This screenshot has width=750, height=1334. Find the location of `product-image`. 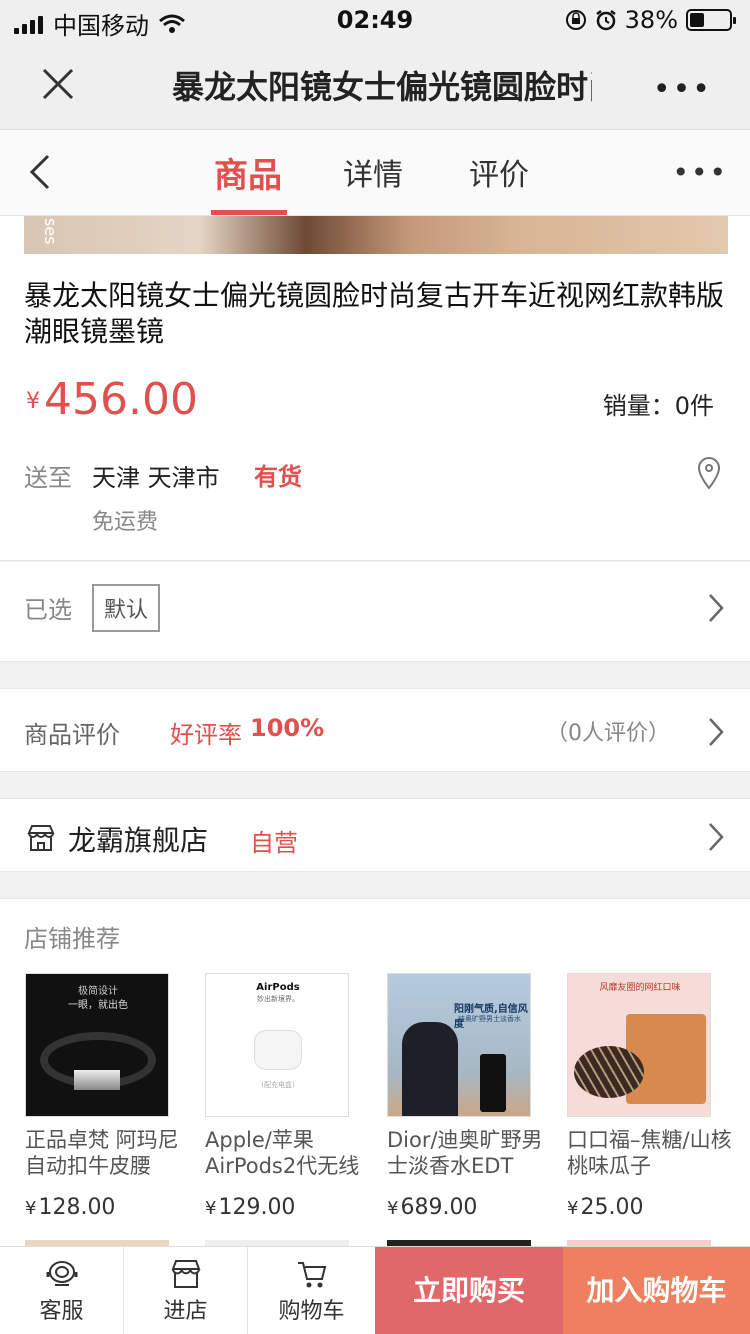

product-image is located at coordinates (376, 235).